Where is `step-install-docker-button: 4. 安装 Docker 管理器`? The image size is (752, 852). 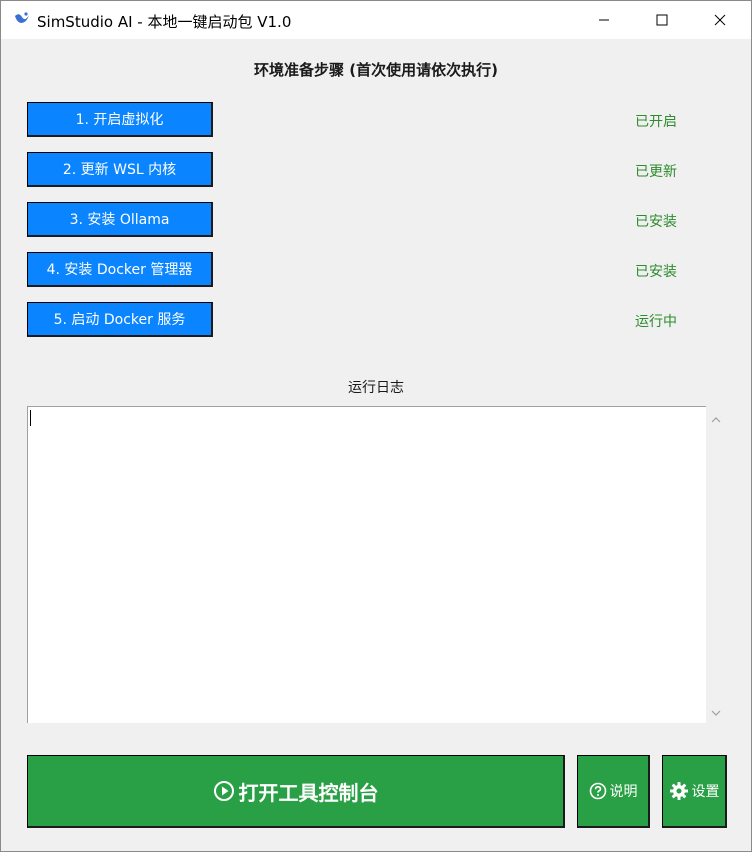
step-install-docker-button: 4. 安装 Docker 管理器 is located at coordinates (120, 269).